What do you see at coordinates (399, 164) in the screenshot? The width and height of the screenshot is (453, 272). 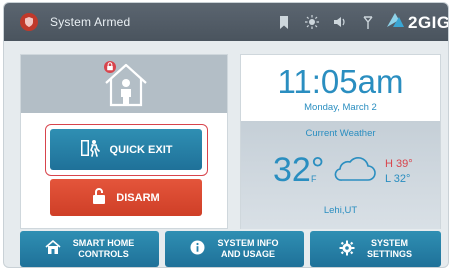 I see `high-temperature: H 39°` at bounding box center [399, 164].